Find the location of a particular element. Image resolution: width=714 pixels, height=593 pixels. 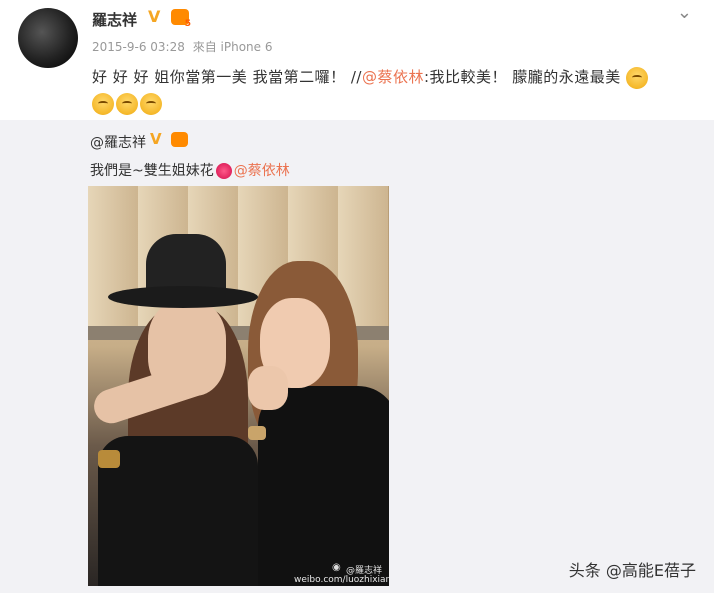

repost-text: 我們是~雙生姐妹花 @蔡依林 is located at coordinates (190, 170).